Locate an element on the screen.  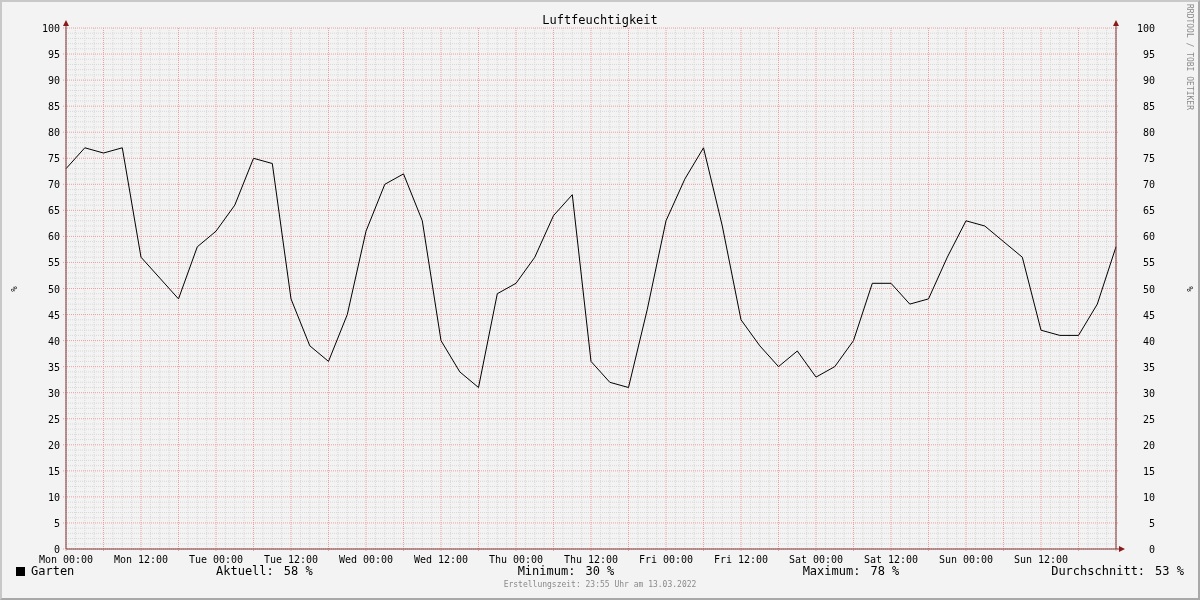
side-credit-text: RRDTOOL / TOBI OETIKER is located at coordinates (1189, 57).